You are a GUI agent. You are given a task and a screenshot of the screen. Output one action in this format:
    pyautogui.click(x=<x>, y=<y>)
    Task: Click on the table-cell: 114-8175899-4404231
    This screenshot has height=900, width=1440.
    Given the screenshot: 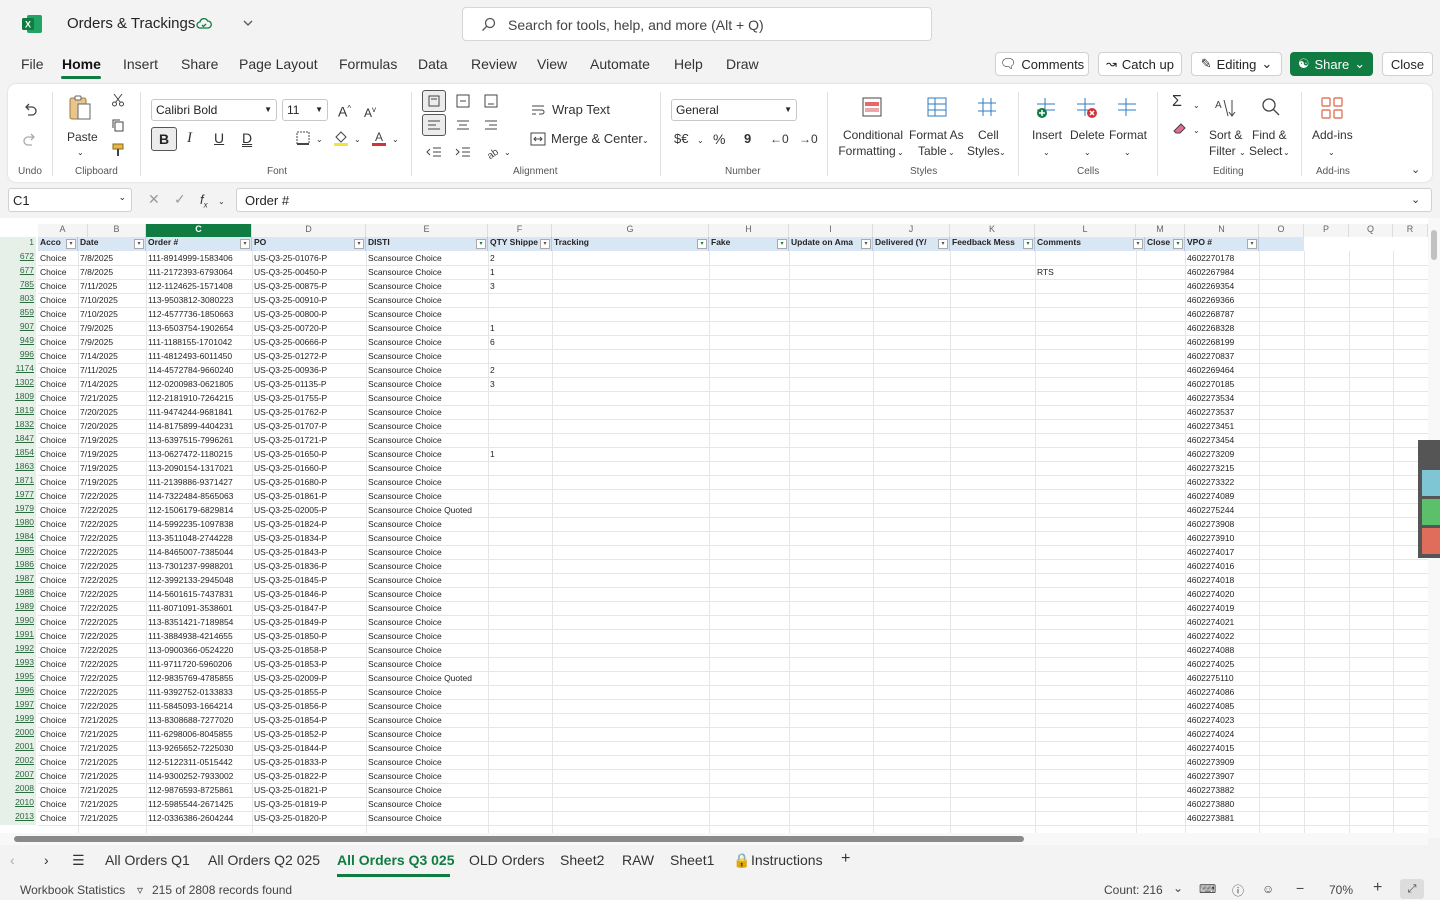 What is the action you would take?
    pyautogui.click(x=199, y=426)
    